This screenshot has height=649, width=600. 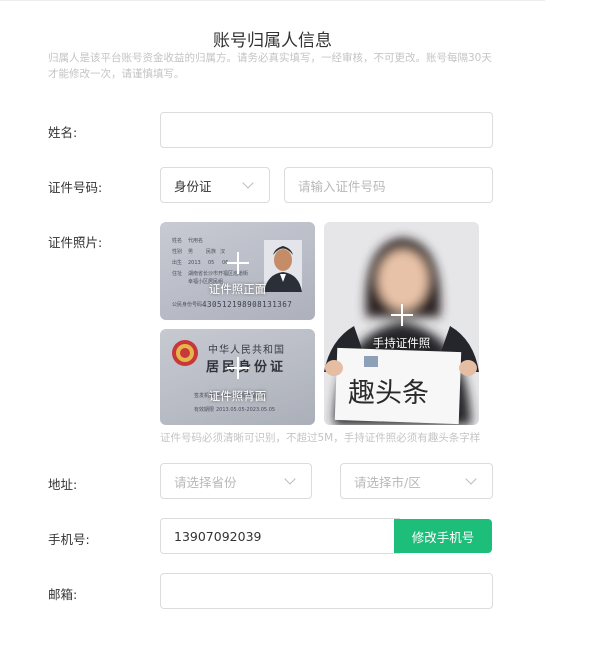 What do you see at coordinates (280, 536) in the screenshot?
I see `phone-input: 13907092039` at bounding box center [280, 536].